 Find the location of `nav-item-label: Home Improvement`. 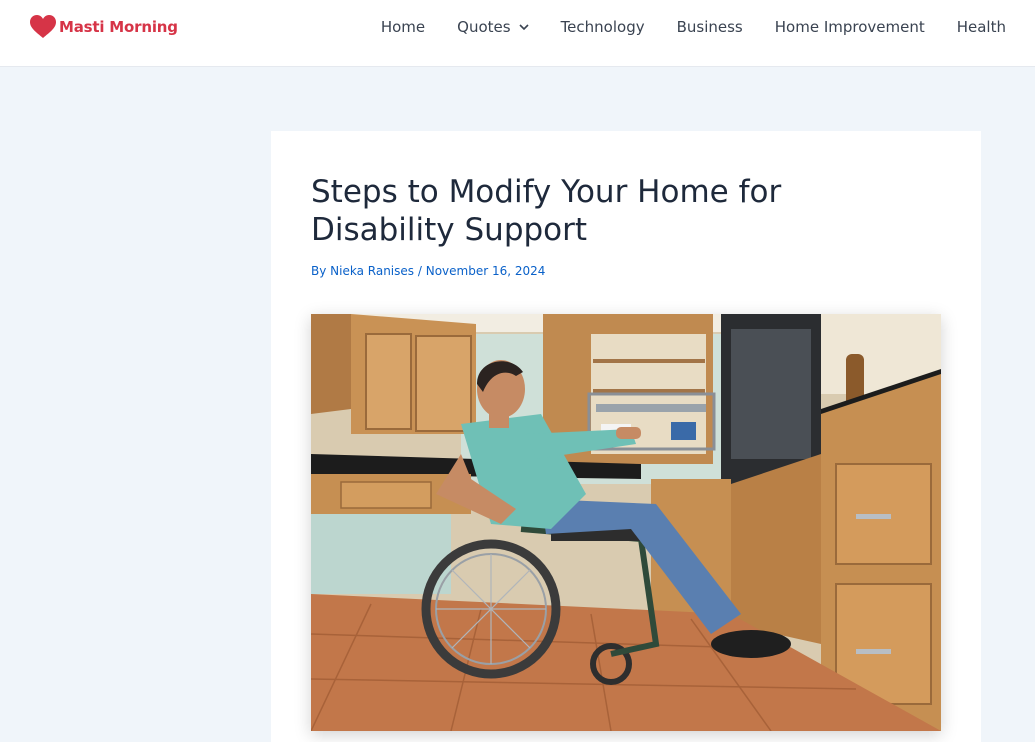

nav-item-label: Home Improvement is located at coordinates (849, 26).